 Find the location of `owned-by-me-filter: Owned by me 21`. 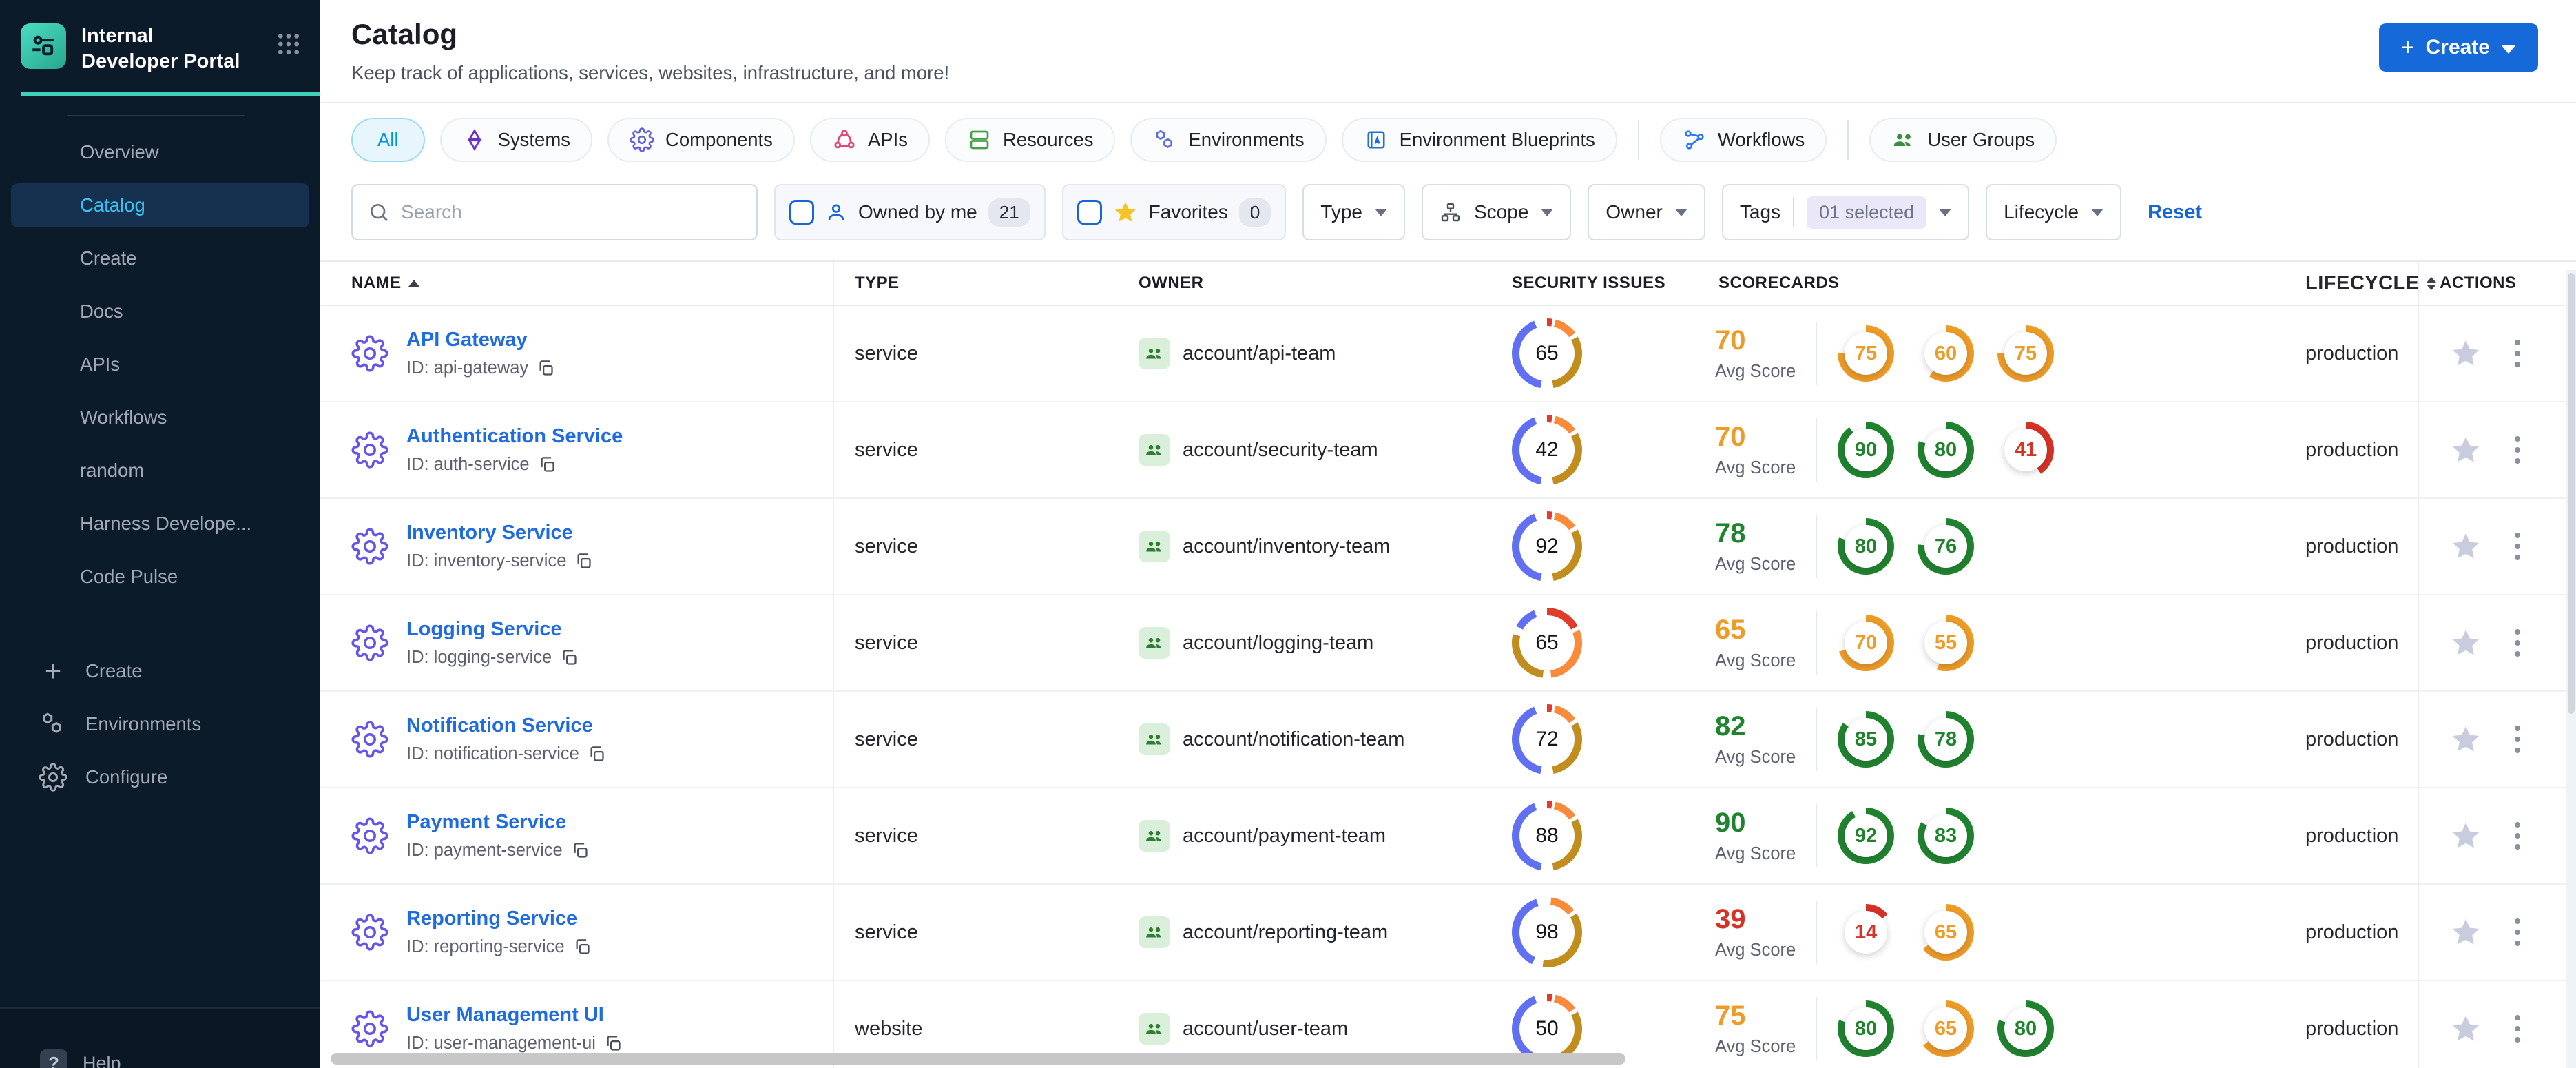

owned-by-me-filter: Owned by me 21 is located at coordinates (910, 212).